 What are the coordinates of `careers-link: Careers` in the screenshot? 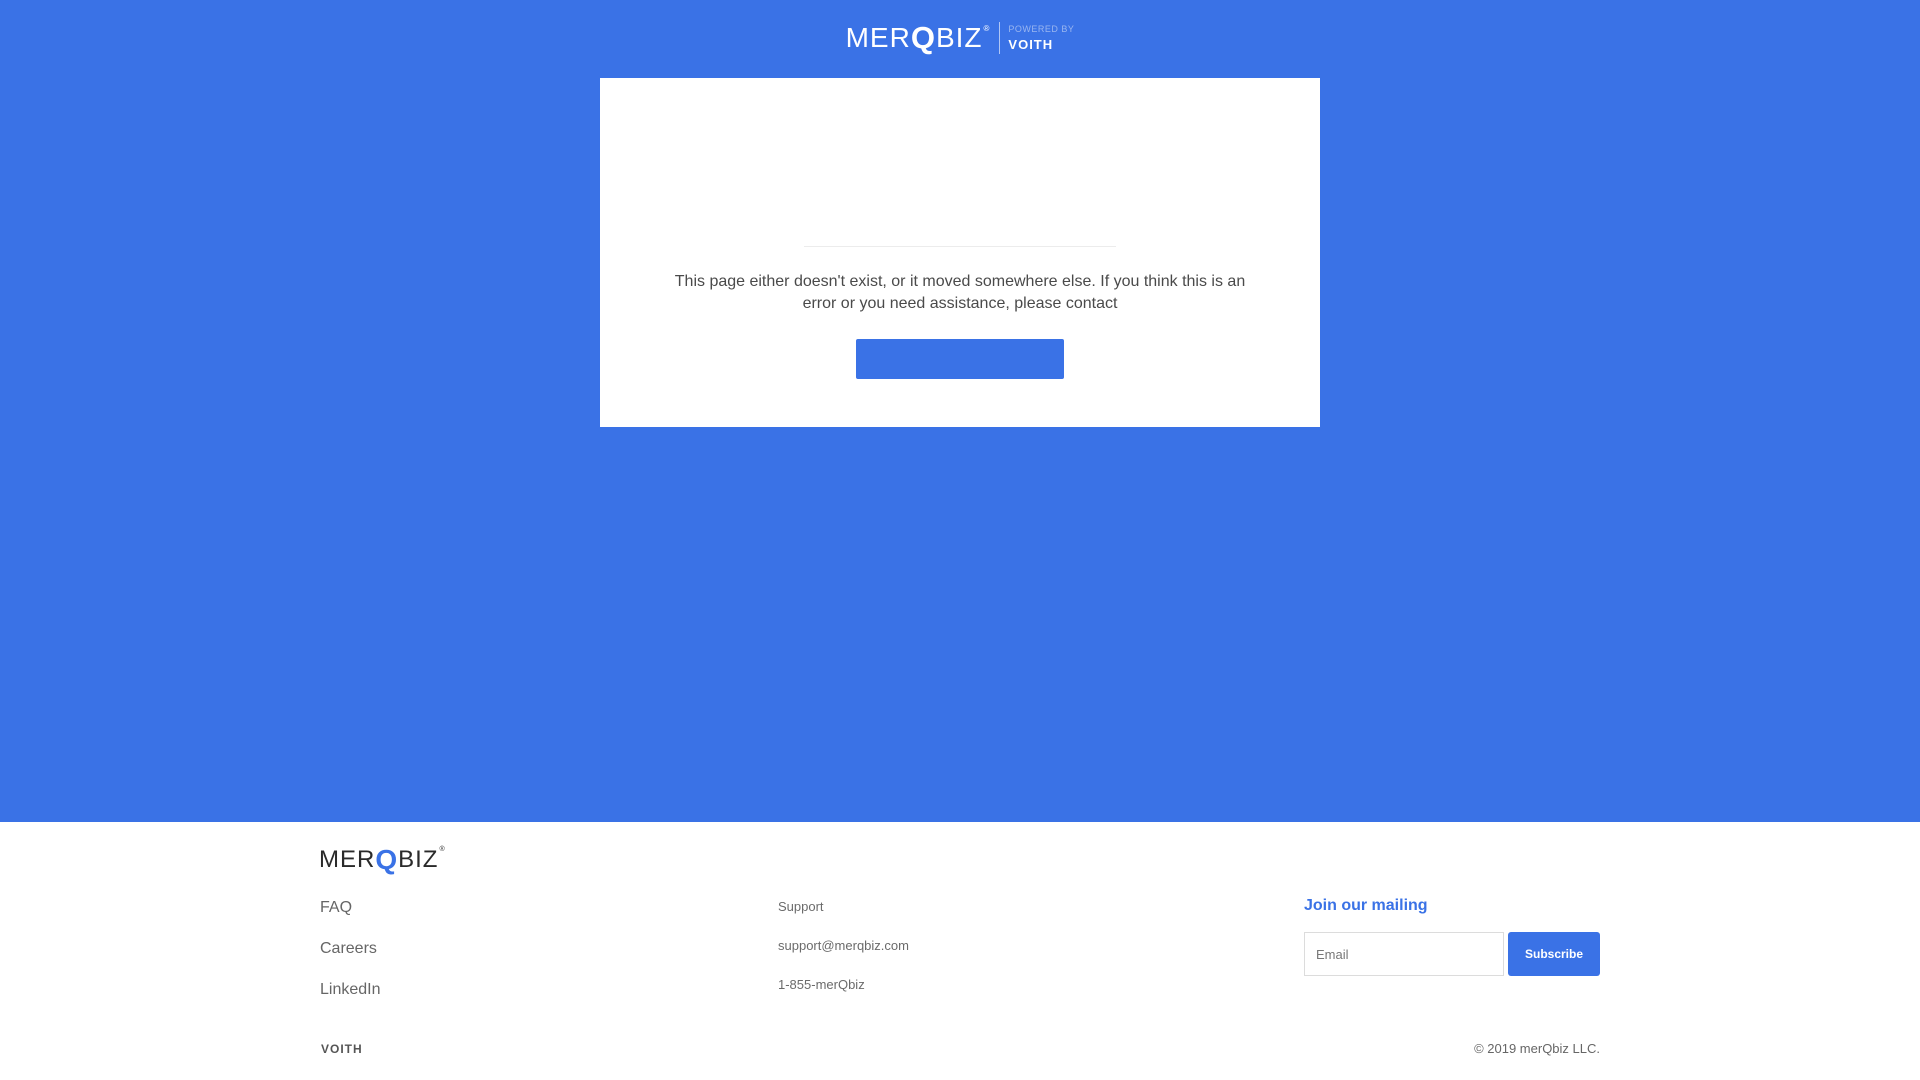 It's located at (350, 959).